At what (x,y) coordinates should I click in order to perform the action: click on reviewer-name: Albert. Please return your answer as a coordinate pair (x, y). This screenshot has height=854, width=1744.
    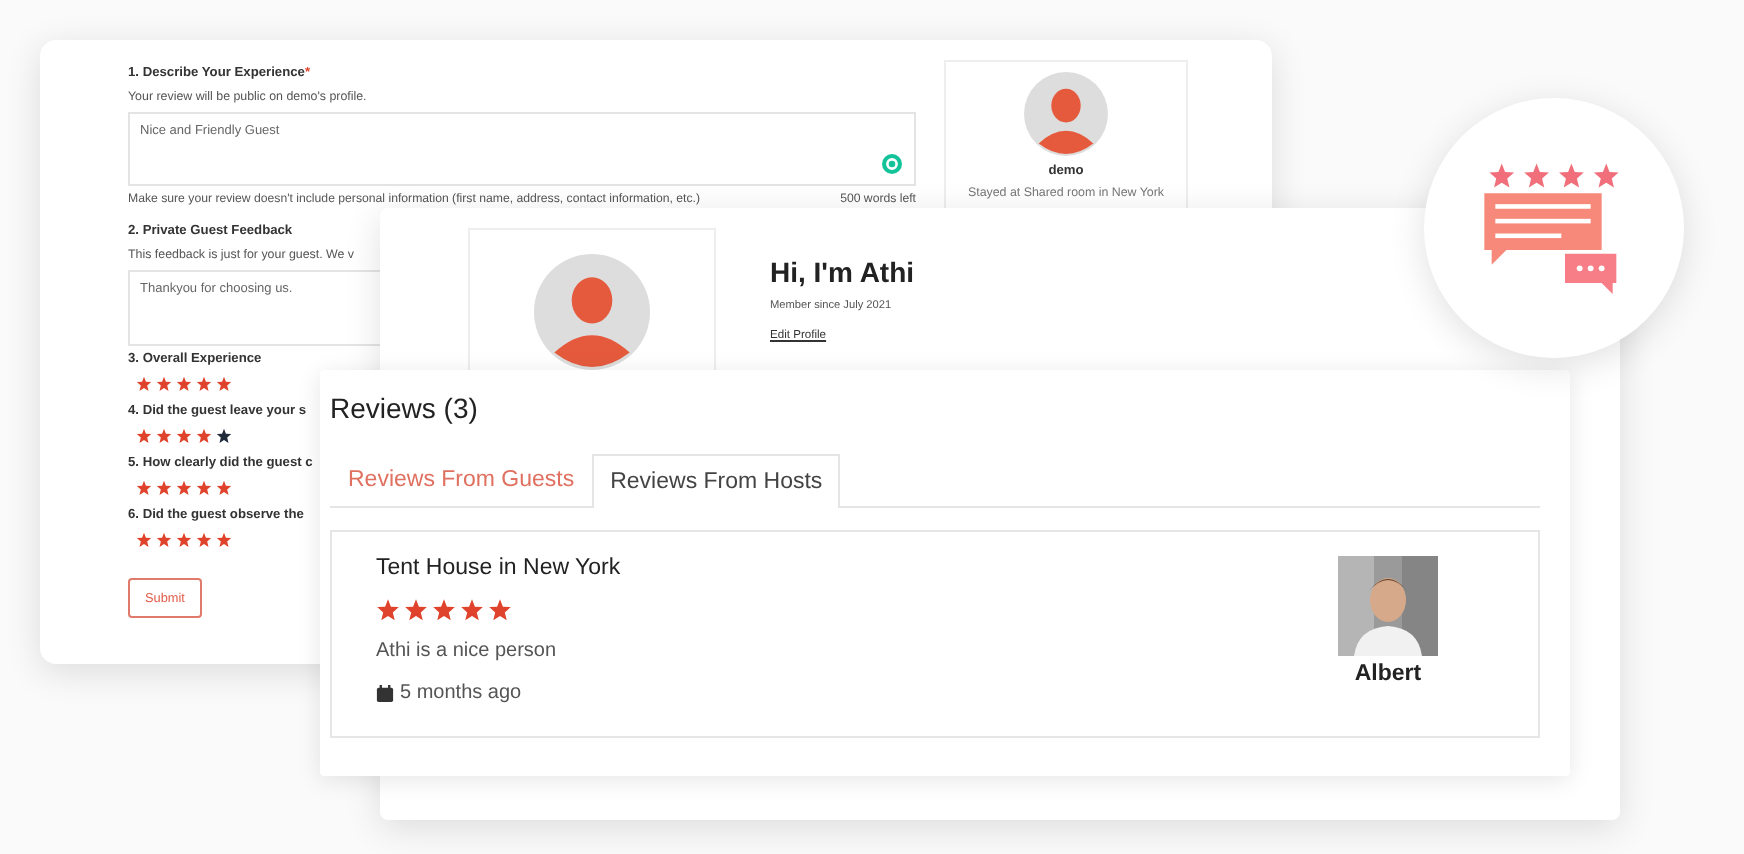
    Looking at the image, I should click on (1388, 674).